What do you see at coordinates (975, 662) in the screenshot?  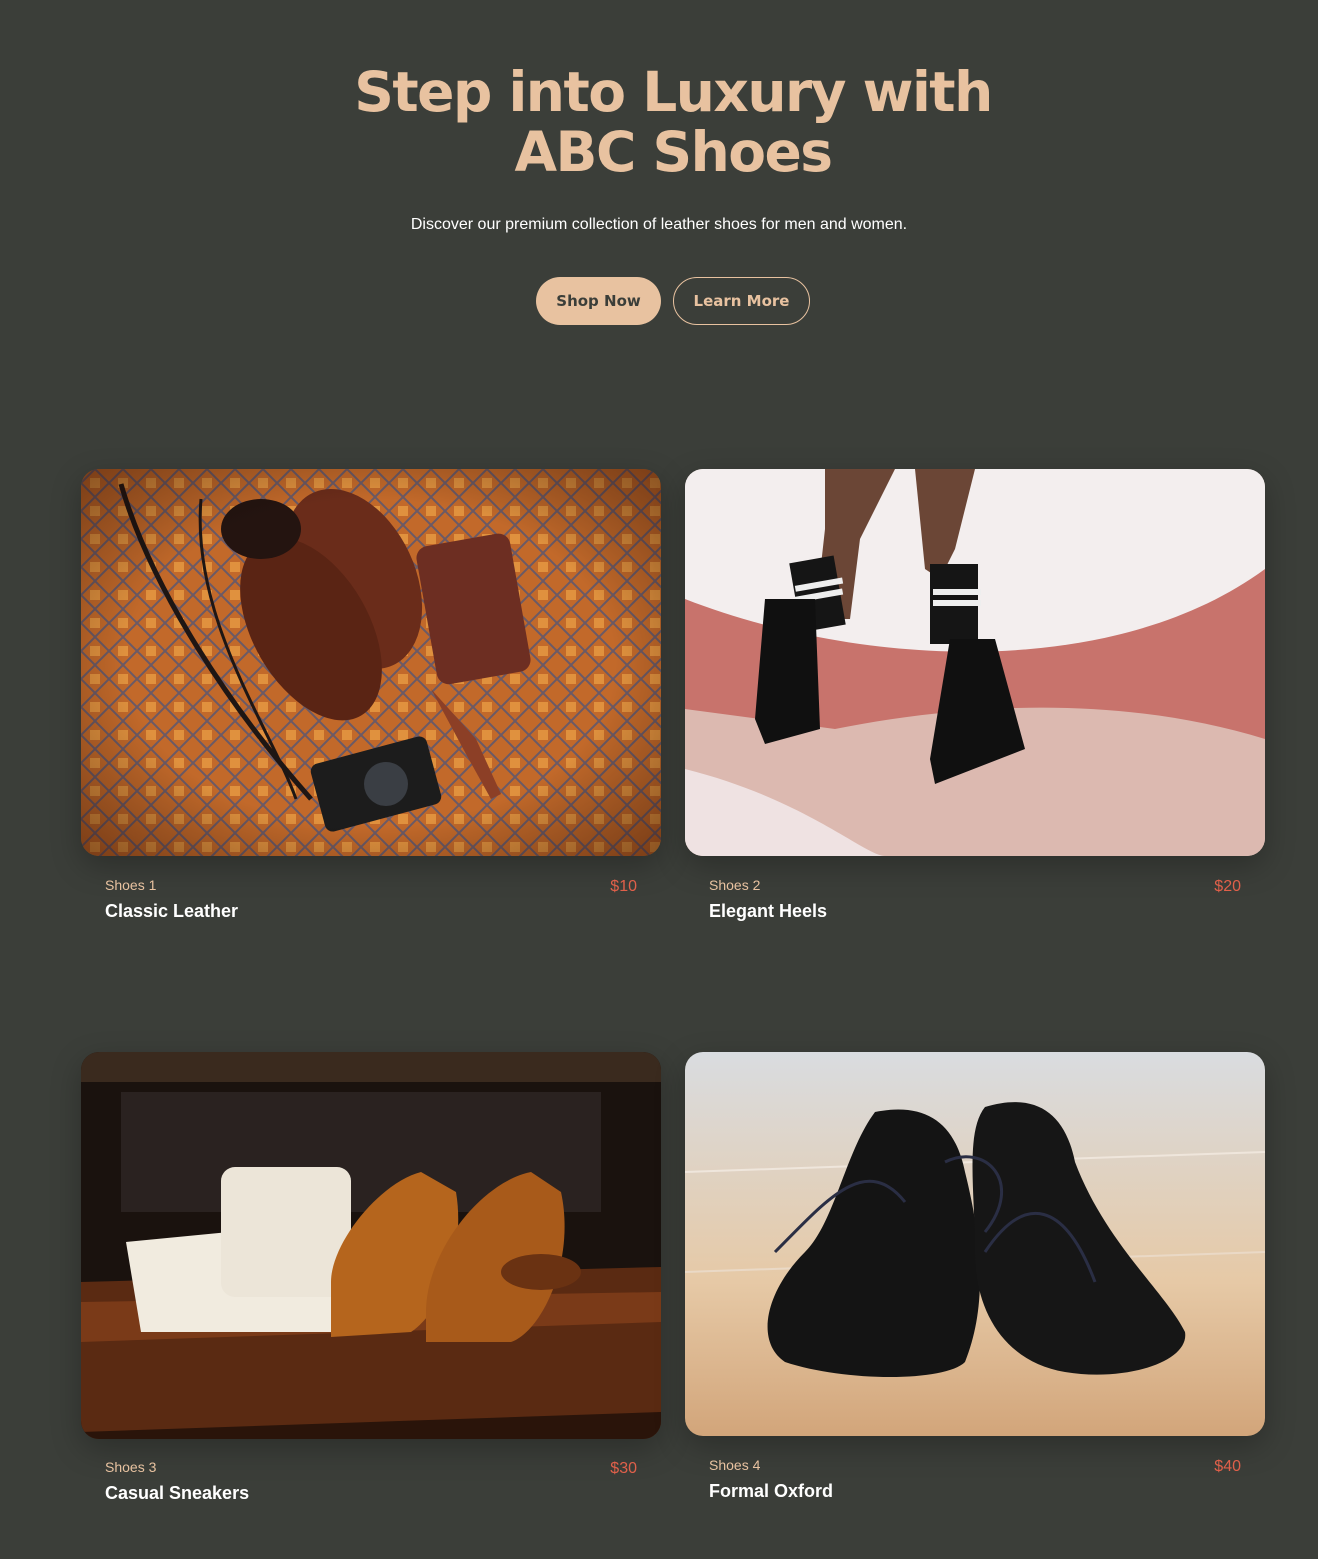 I see `black-boots-on-bed-image` at bounding box center [975, 662].